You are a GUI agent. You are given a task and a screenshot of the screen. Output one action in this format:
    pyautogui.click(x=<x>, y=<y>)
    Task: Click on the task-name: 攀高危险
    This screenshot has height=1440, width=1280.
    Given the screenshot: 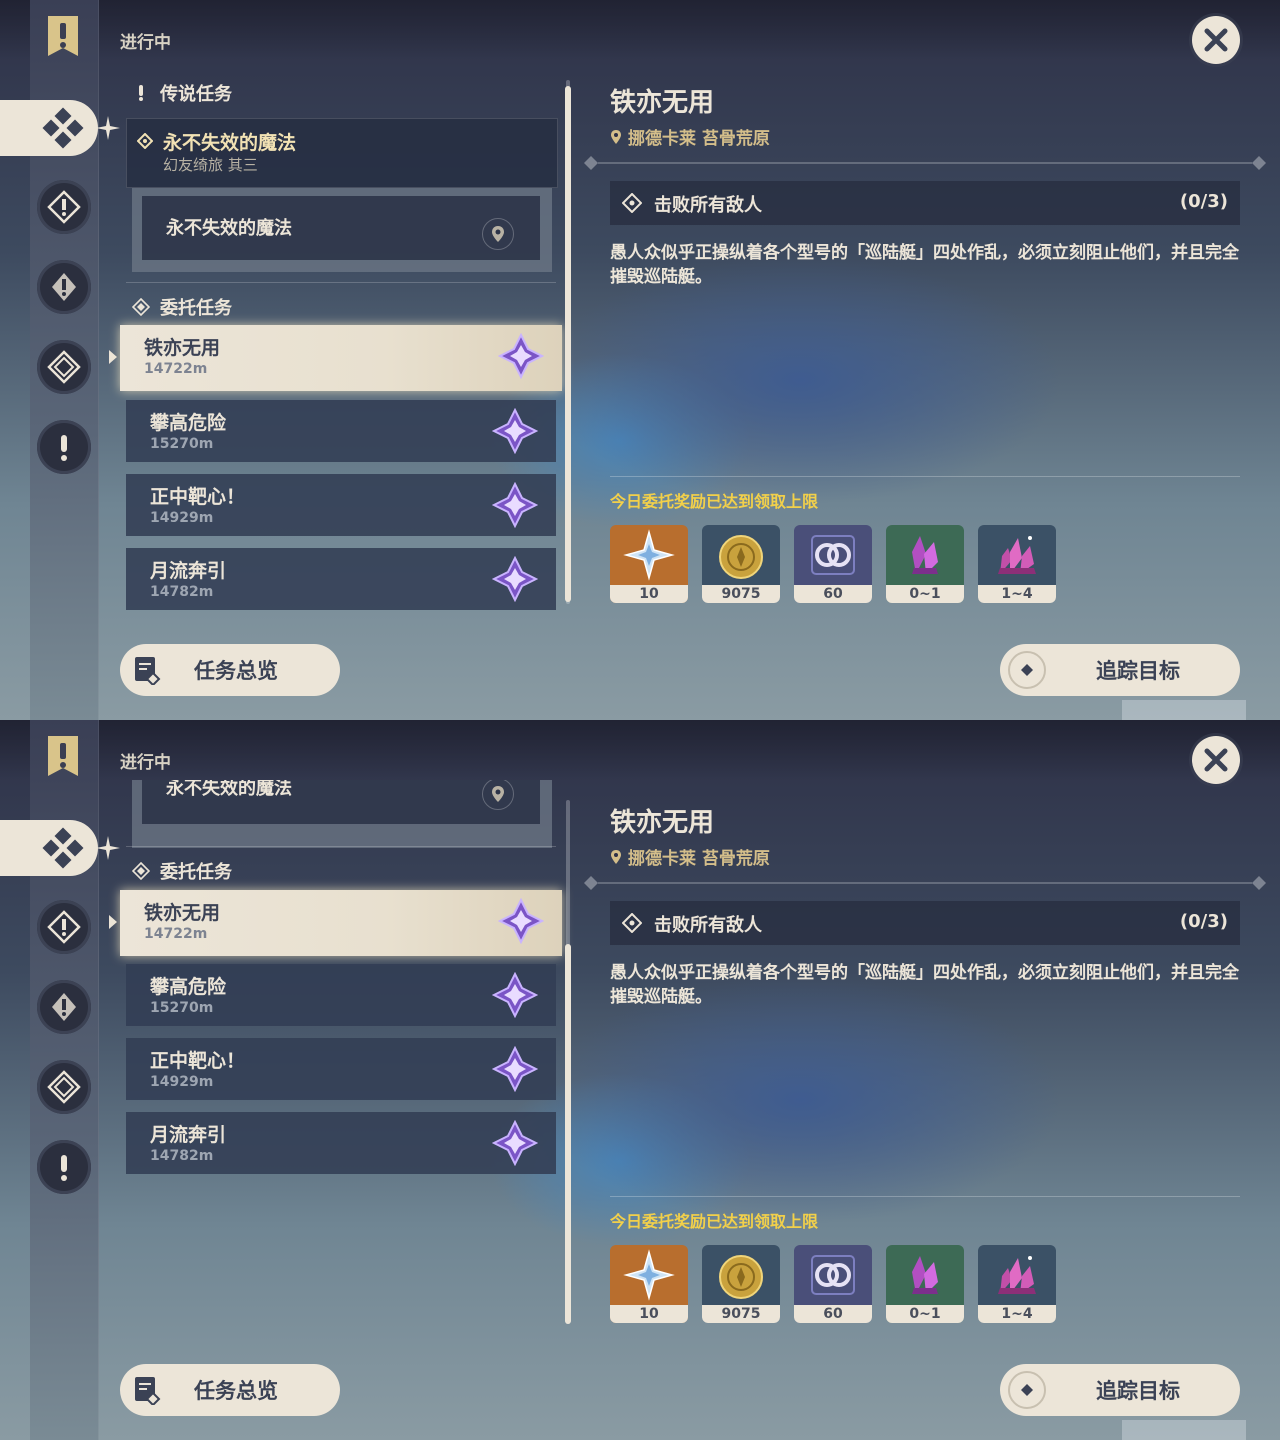 What is the action you would take?
    pyautogui.click(x=188, y=987)
    